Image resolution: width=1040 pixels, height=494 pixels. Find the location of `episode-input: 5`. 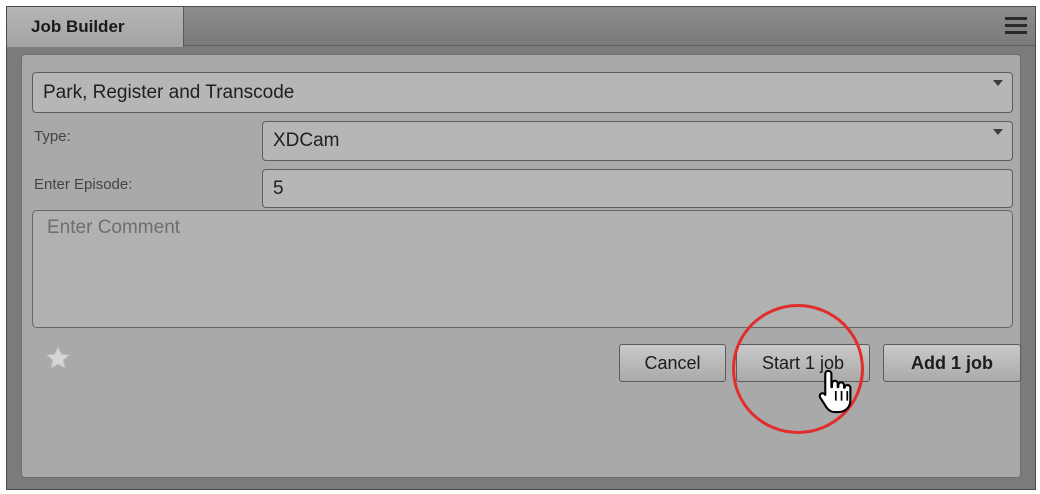

episode-input: 5 is located at coordinates (637, 188).